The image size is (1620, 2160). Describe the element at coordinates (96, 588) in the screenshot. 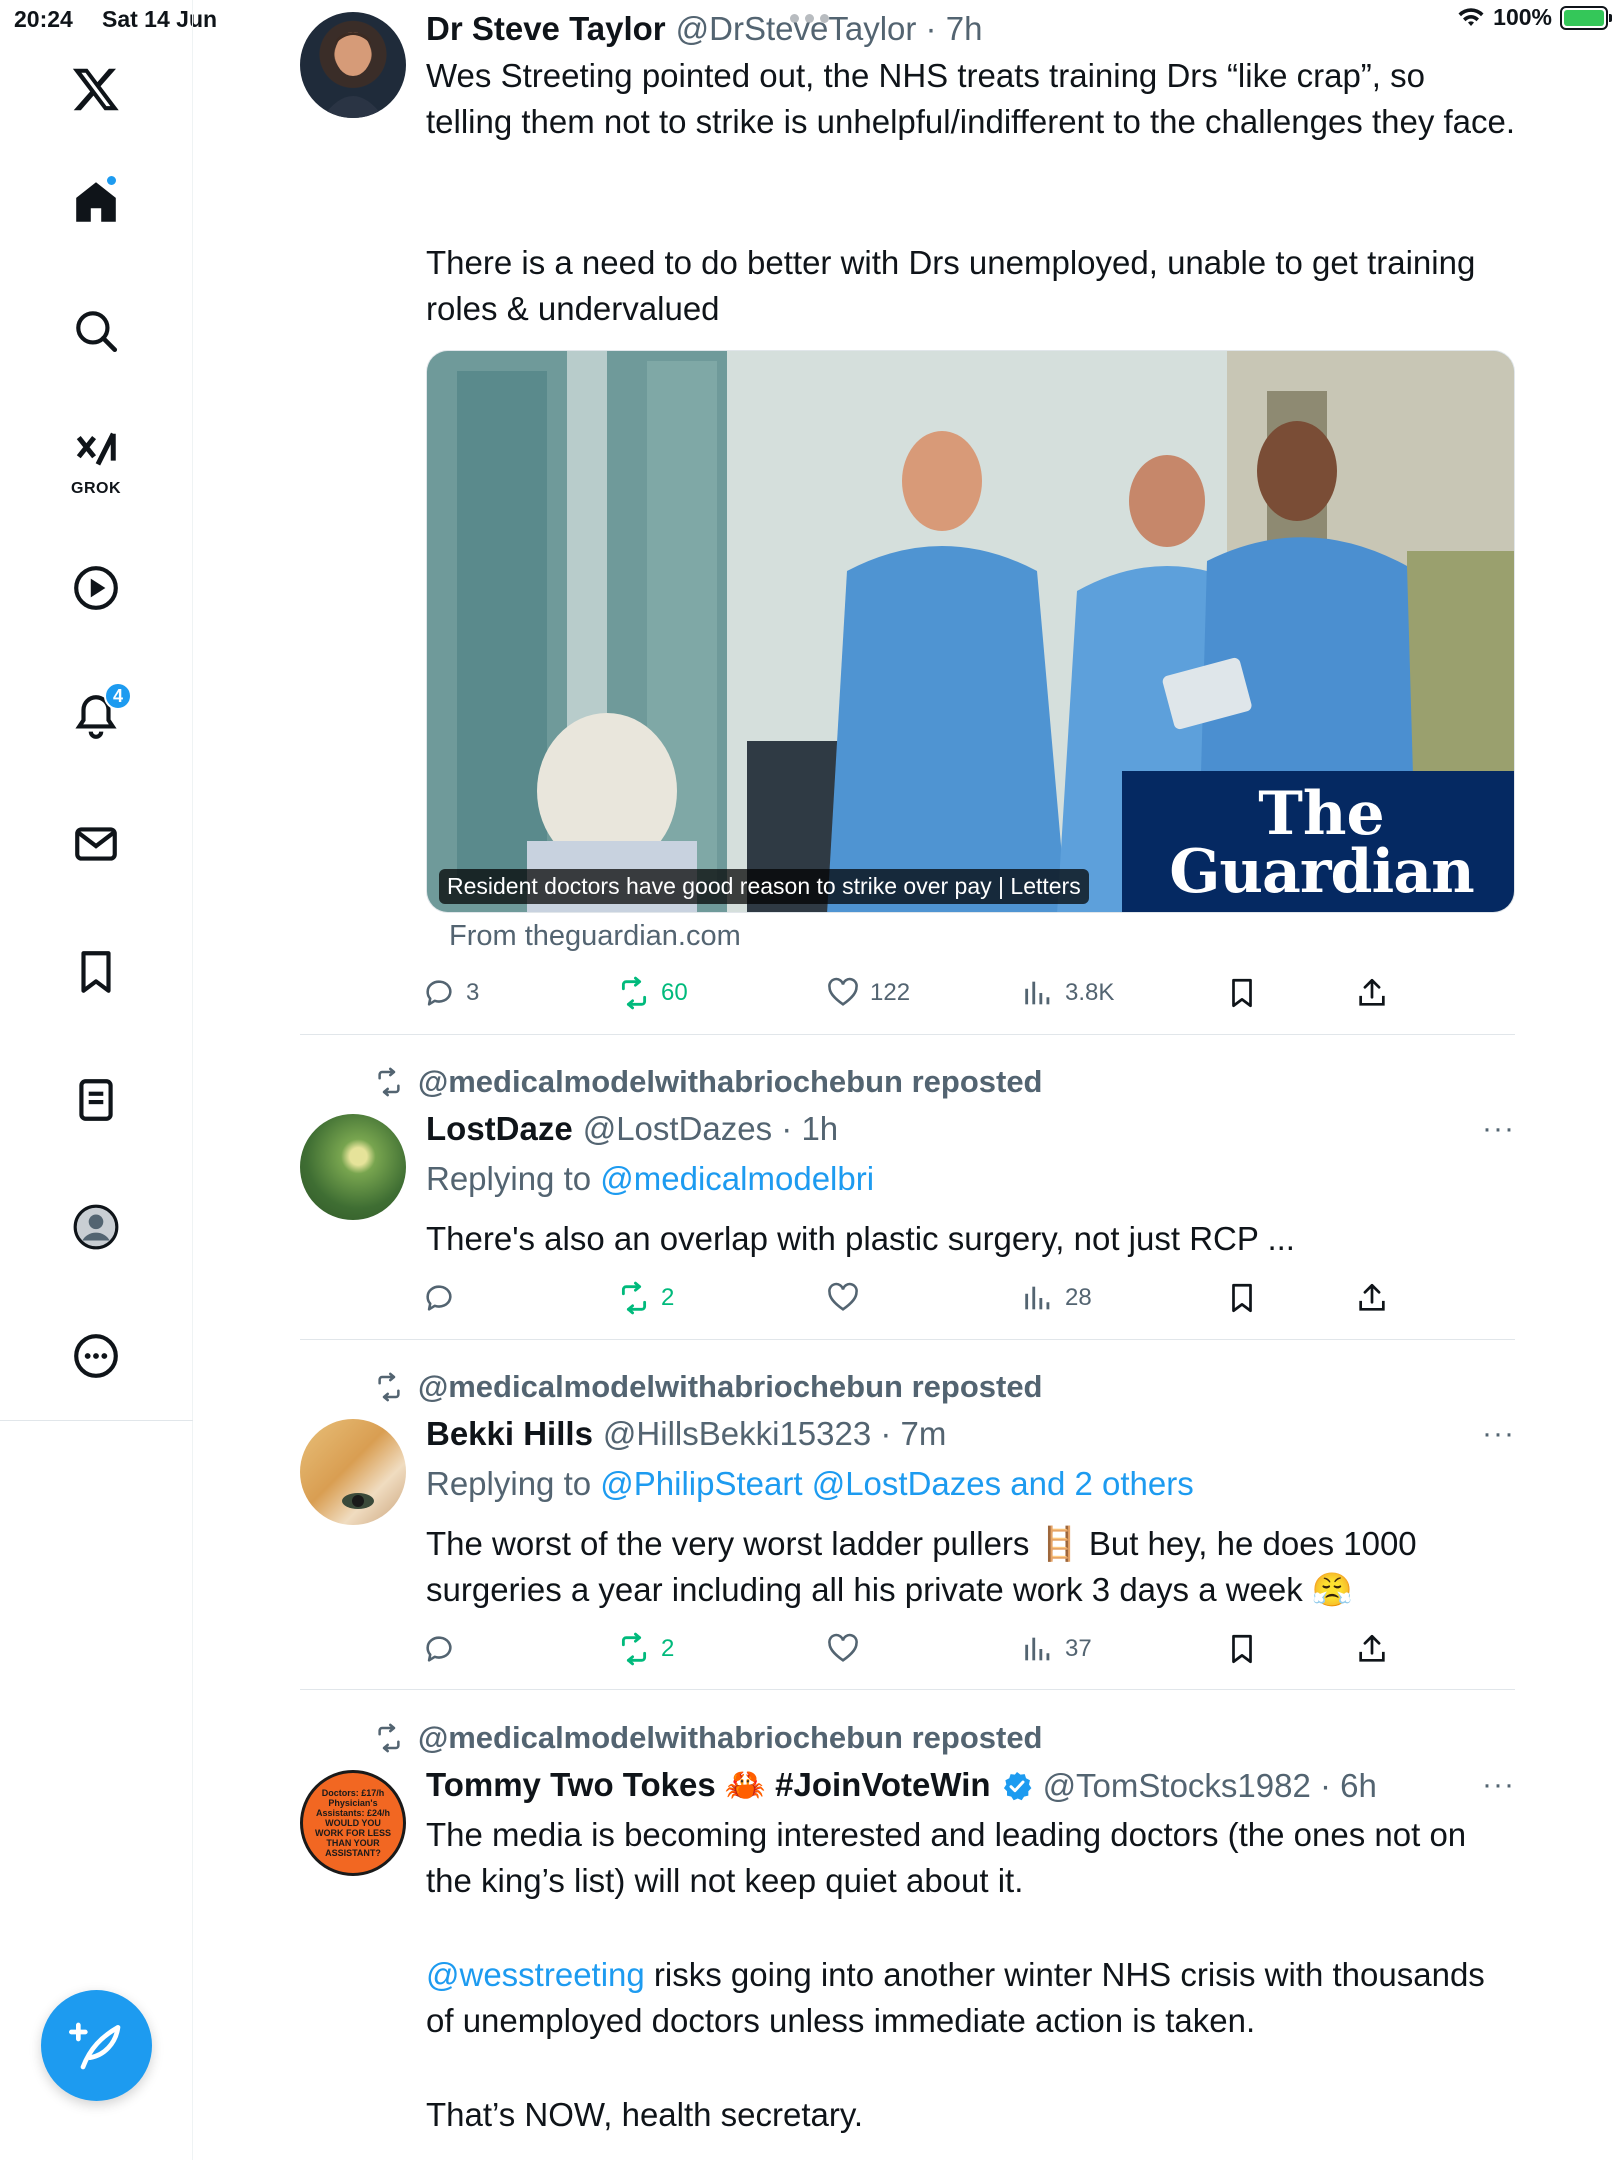

I see `video-icon` at that location.